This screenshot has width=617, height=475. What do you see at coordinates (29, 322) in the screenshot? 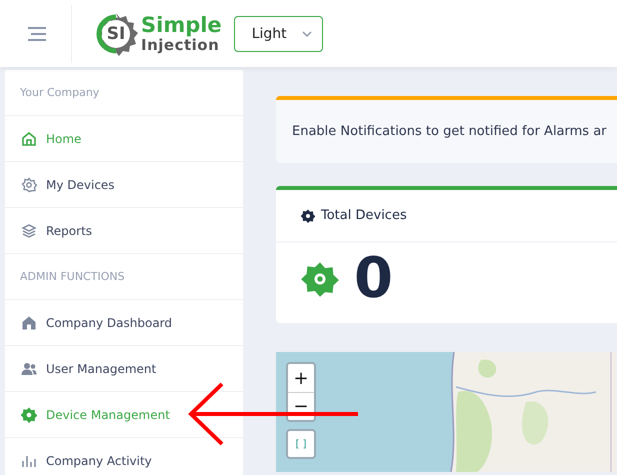
I see `house-icon` at bounding box center [29, 322].